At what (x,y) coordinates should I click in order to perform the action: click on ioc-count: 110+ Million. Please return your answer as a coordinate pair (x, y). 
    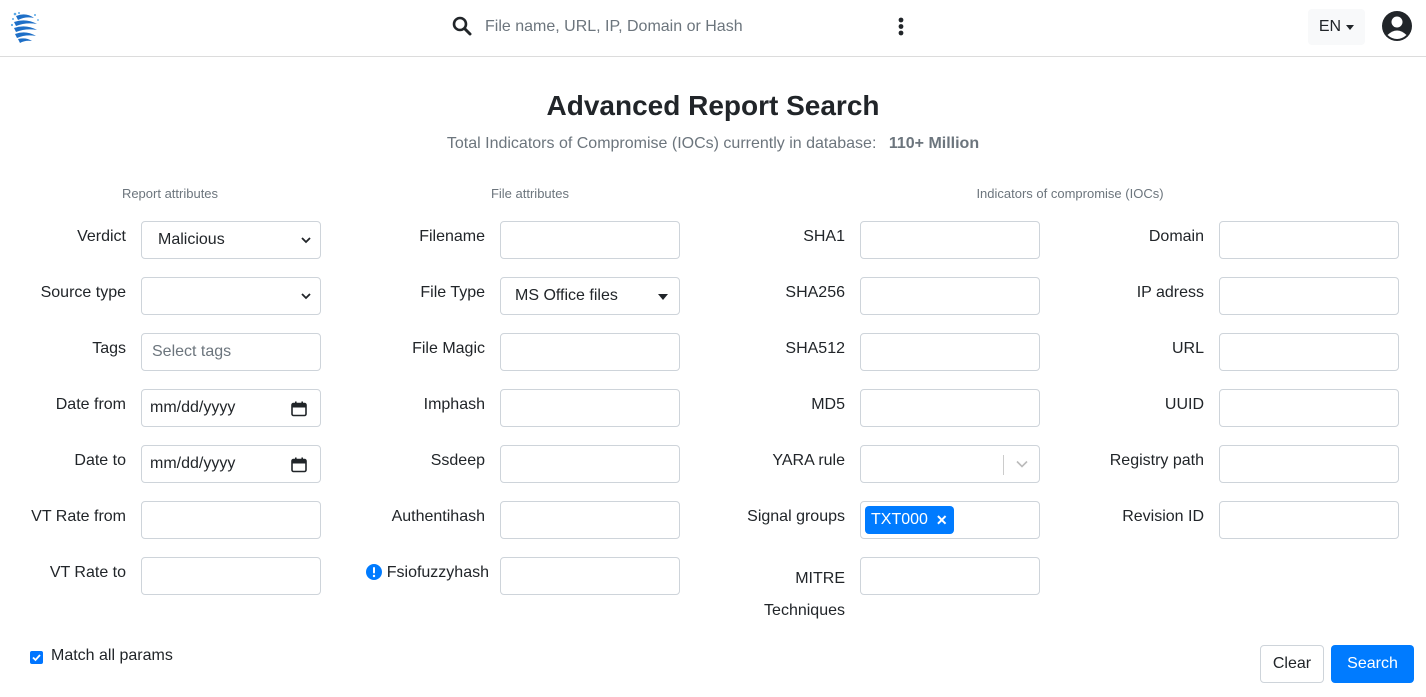
    Looking at the image, I should click on (934, 143).